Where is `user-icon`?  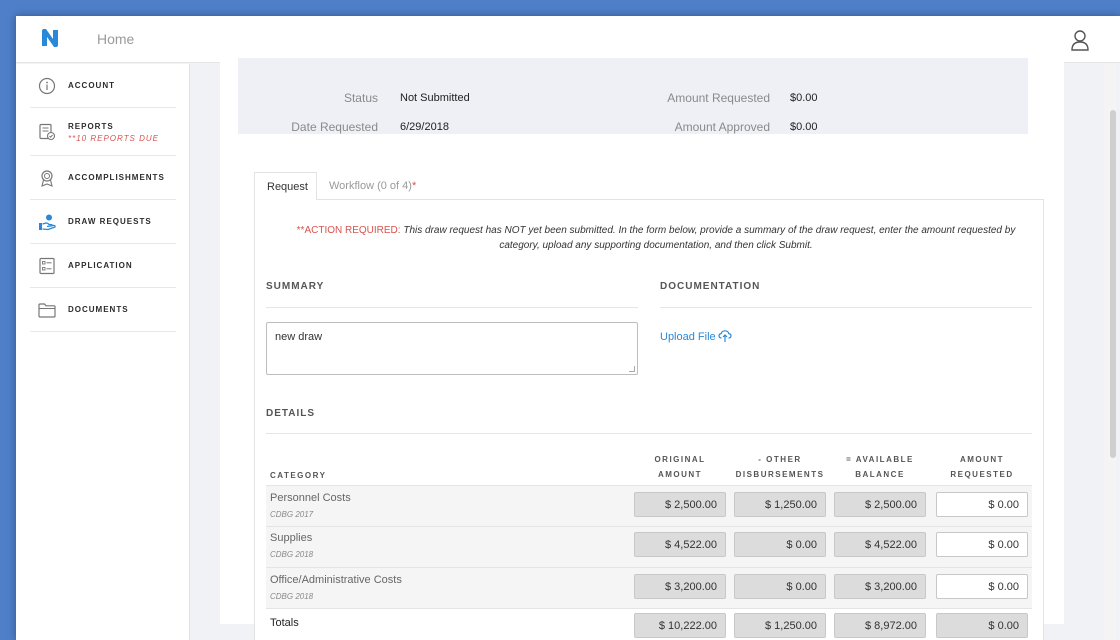
user-icon is located at coordinates (1080, 40).